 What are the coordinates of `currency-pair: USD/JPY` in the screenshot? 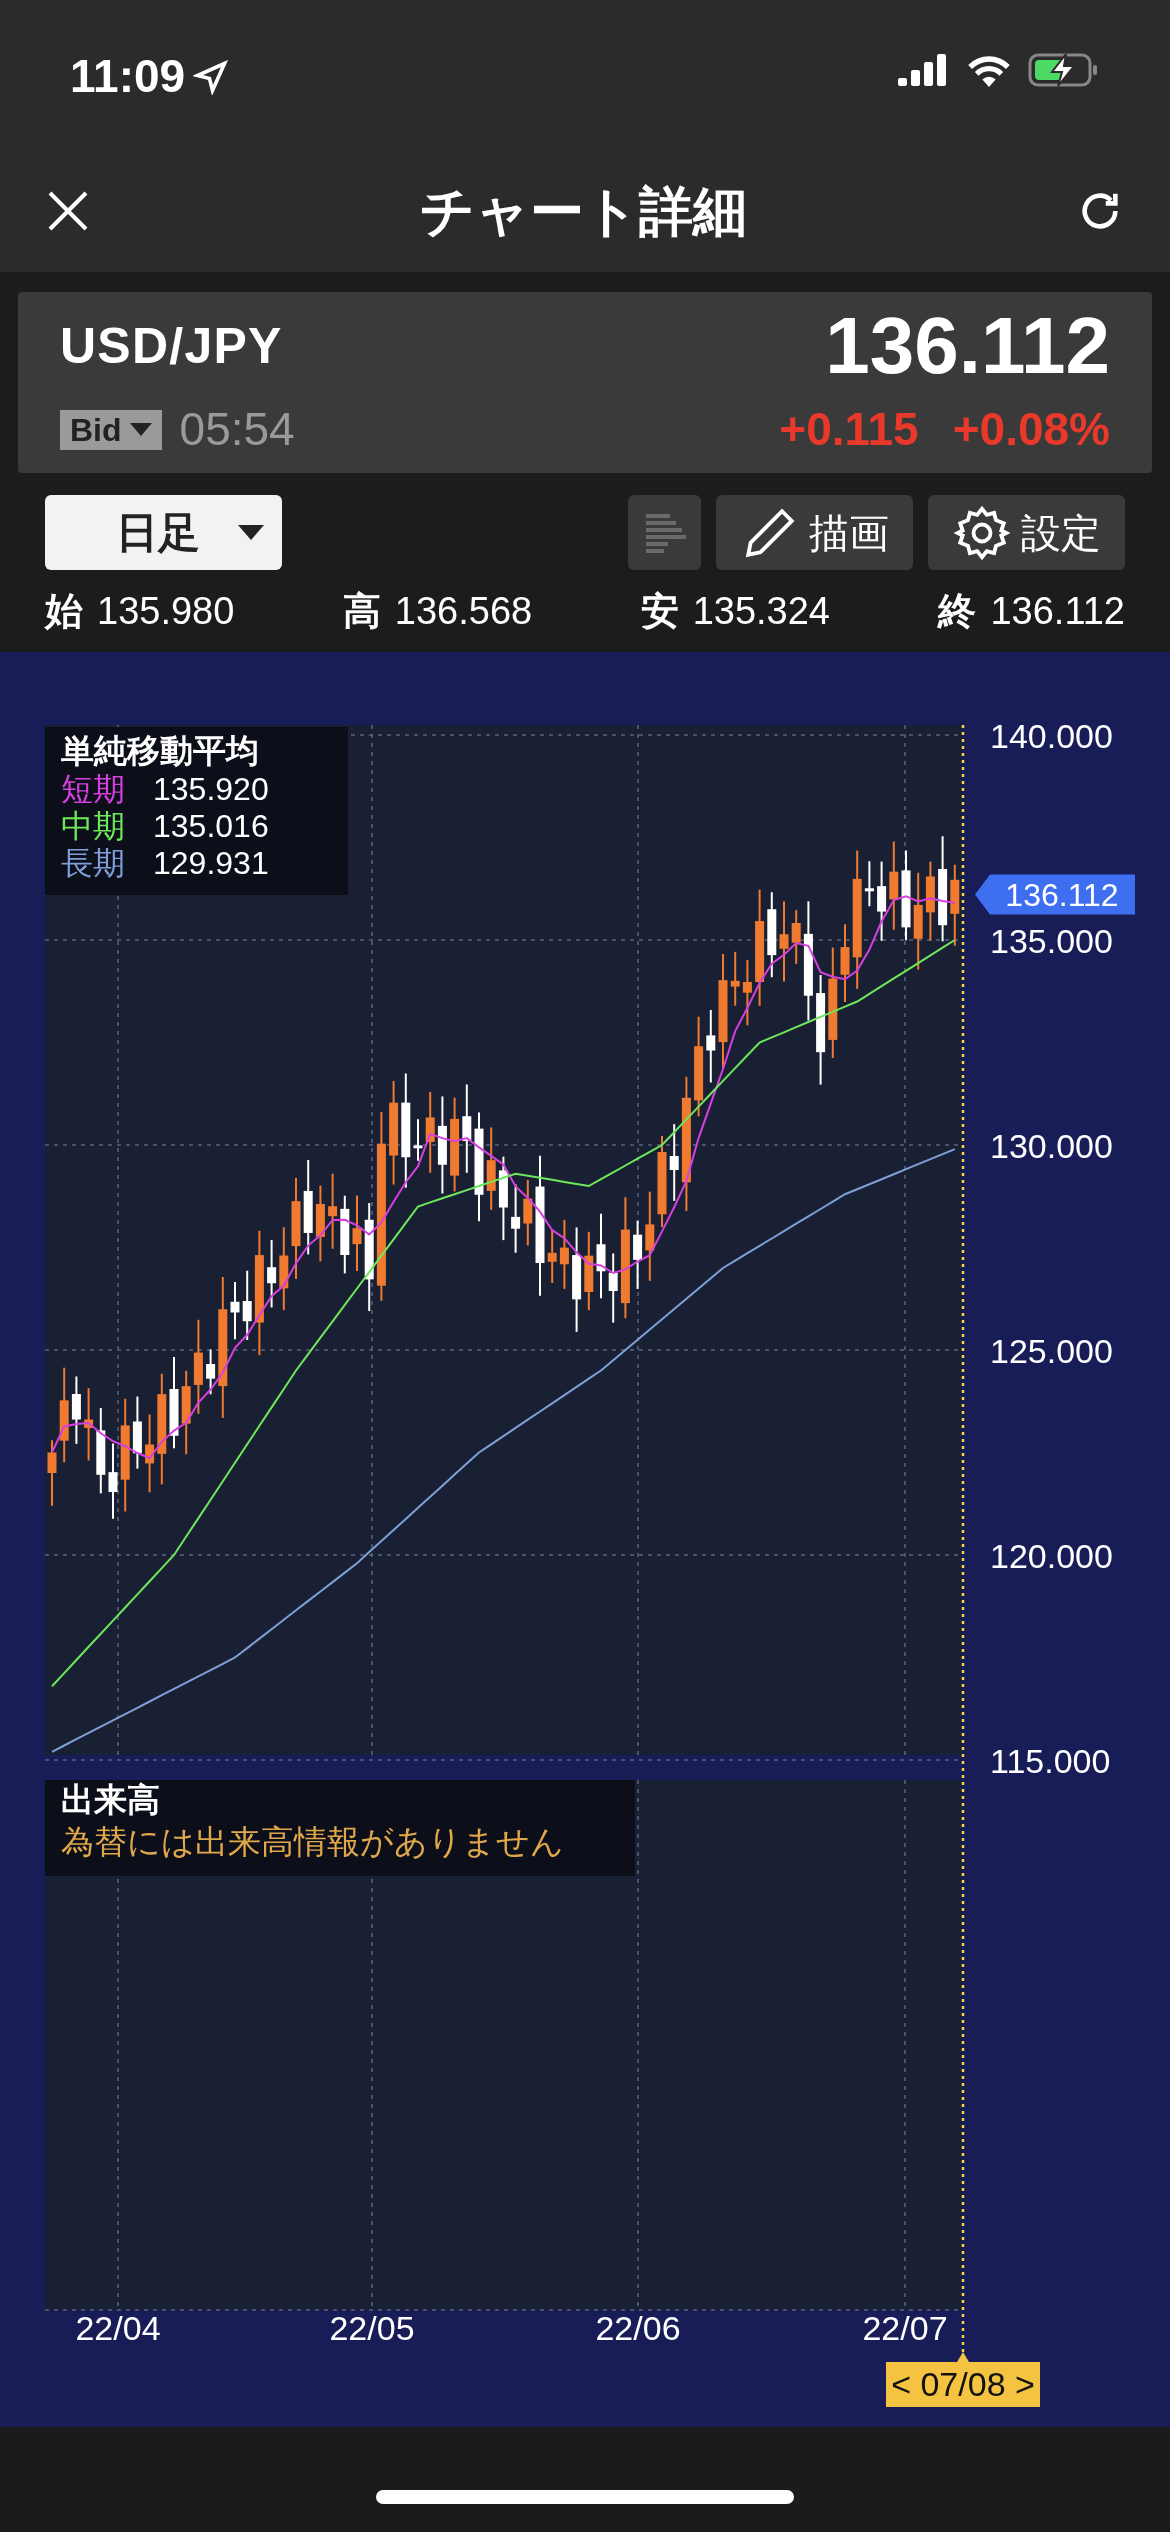 It's located at (171, 346).